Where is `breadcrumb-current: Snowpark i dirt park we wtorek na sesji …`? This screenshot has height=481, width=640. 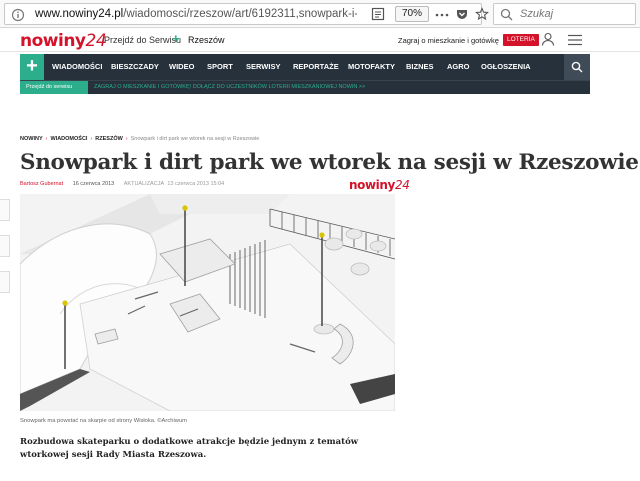
breadcrumb-current: Snowpark i dirt park we wtorek na sesji … is located at coordinates (195, 139).